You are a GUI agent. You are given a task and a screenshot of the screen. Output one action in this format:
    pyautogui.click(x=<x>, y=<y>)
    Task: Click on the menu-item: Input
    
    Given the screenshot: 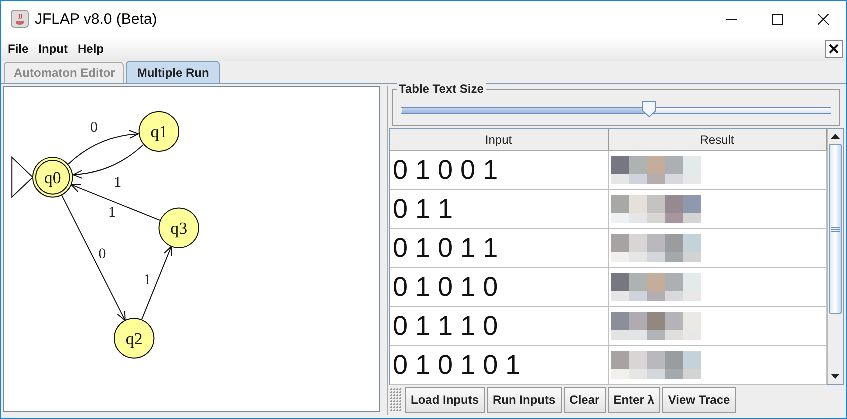 What is the action you would take?
    pyautogui.click(x=53, y=49)
    